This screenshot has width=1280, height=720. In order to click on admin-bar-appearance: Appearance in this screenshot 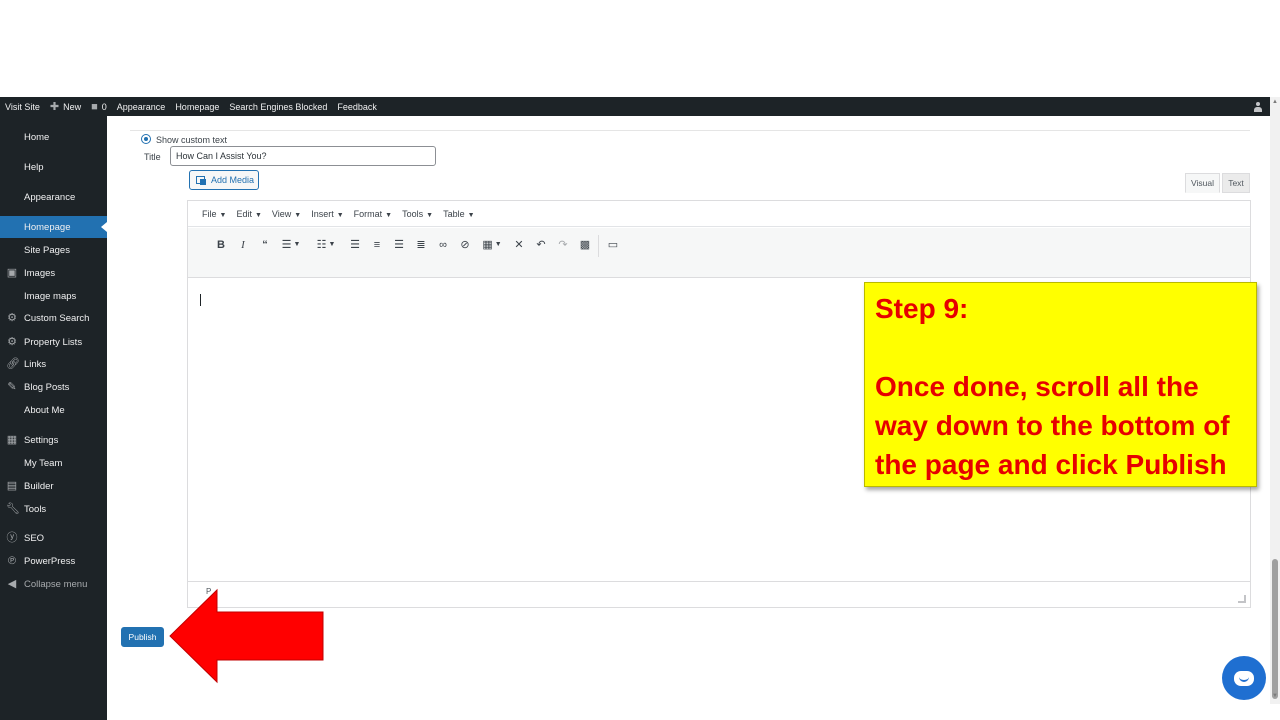, I will do `click(141, 106)`.